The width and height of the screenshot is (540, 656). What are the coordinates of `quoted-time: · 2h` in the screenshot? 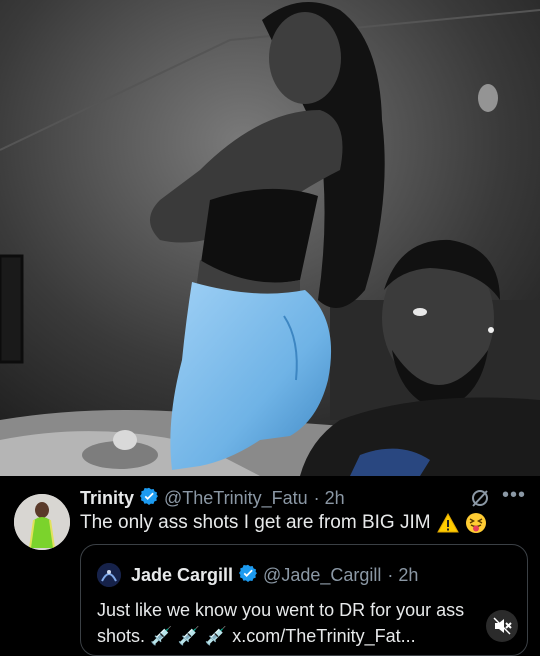 It's located at (402, 575).